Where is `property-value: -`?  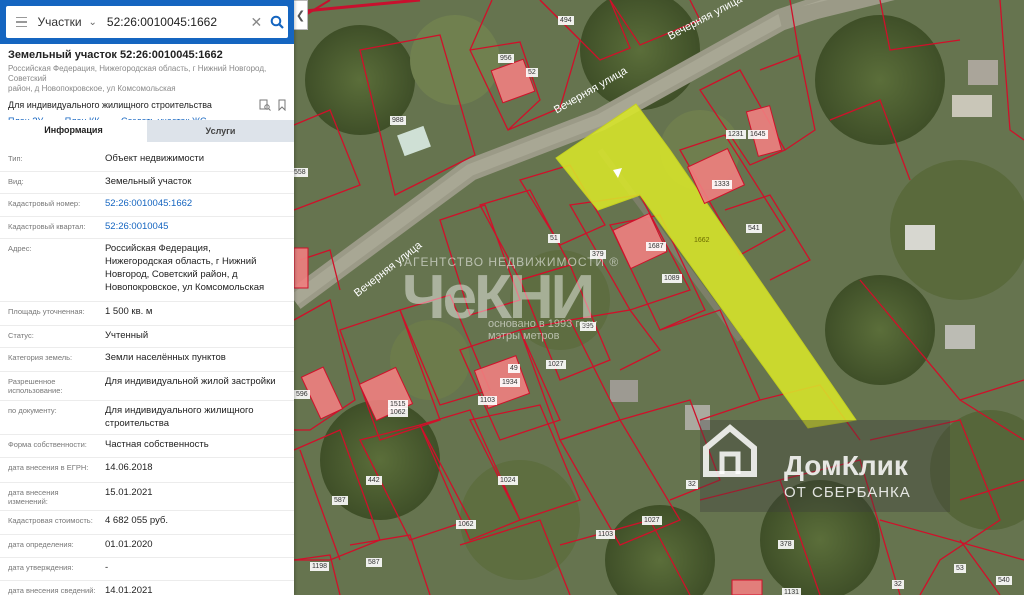
property-value: - is located at coordinates (197, 567).